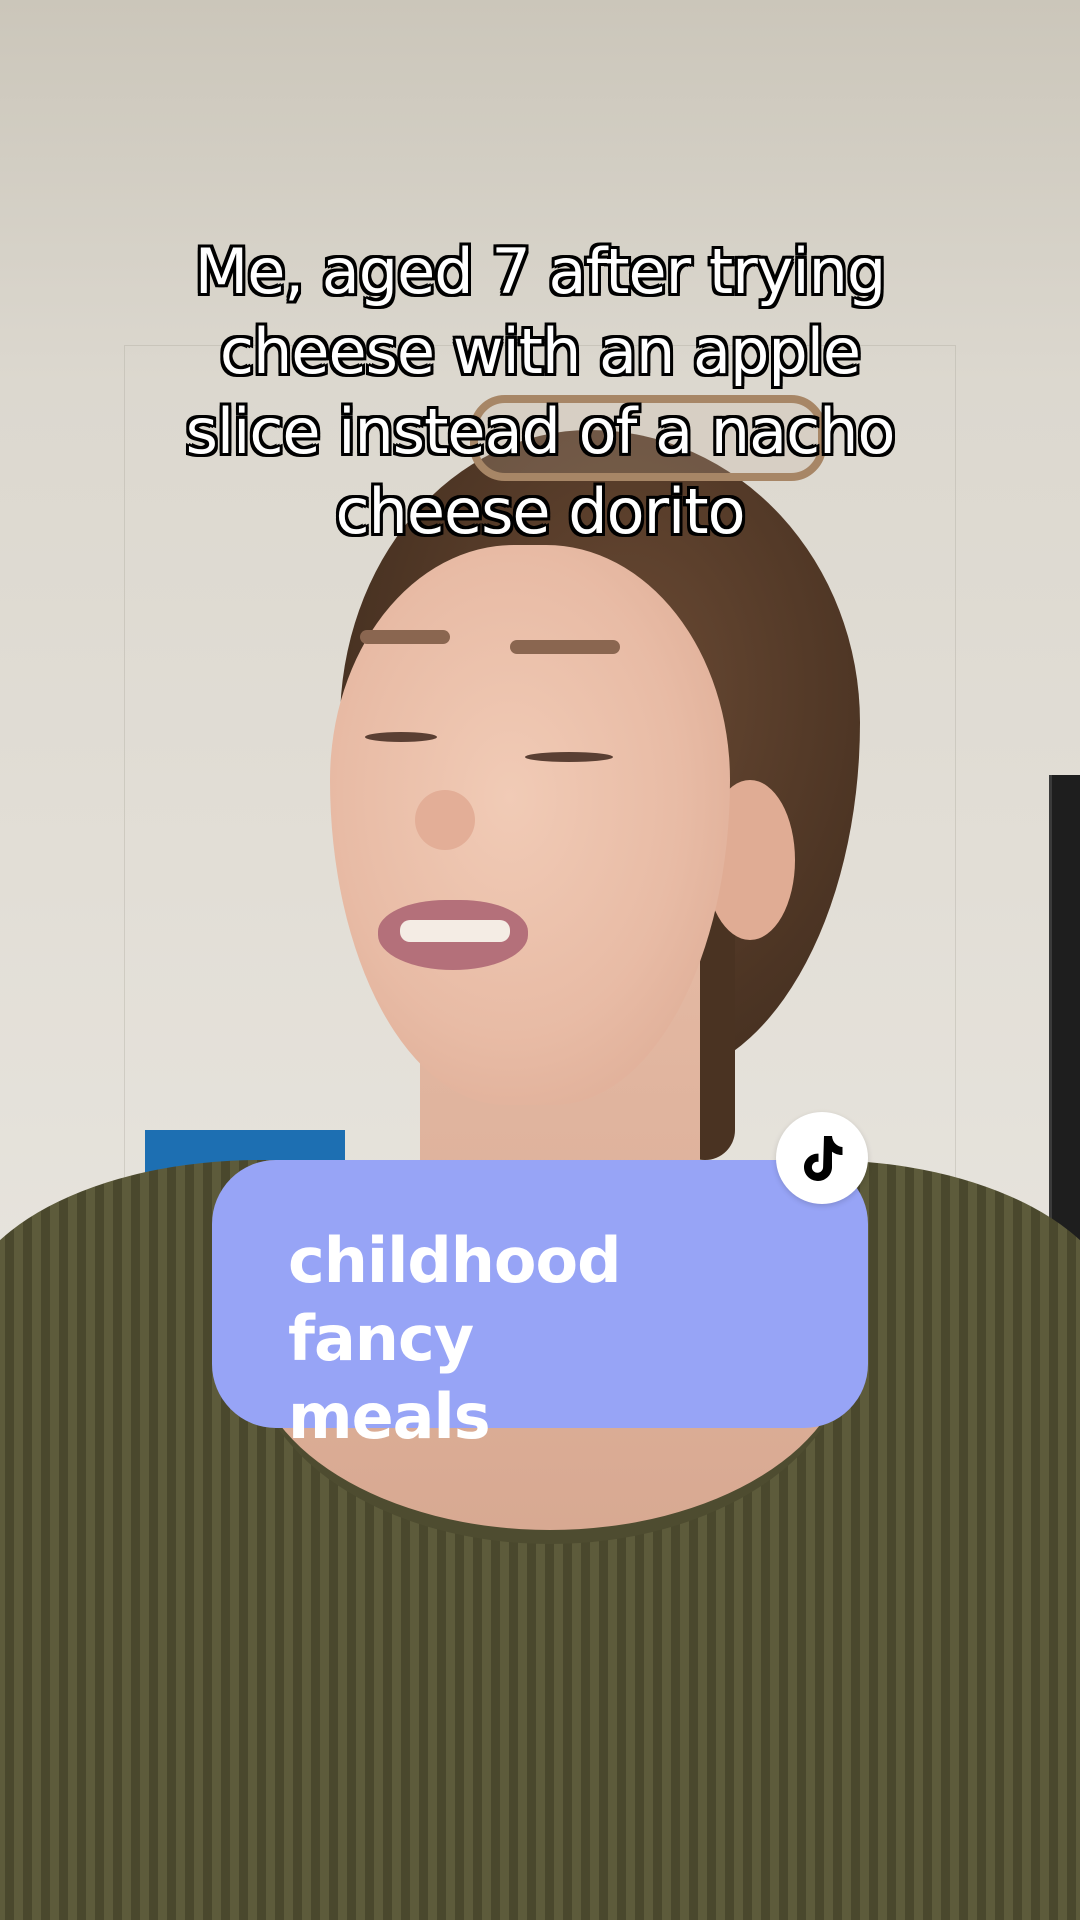  I want to click on sticker-line: meals, so click(389, 1416).